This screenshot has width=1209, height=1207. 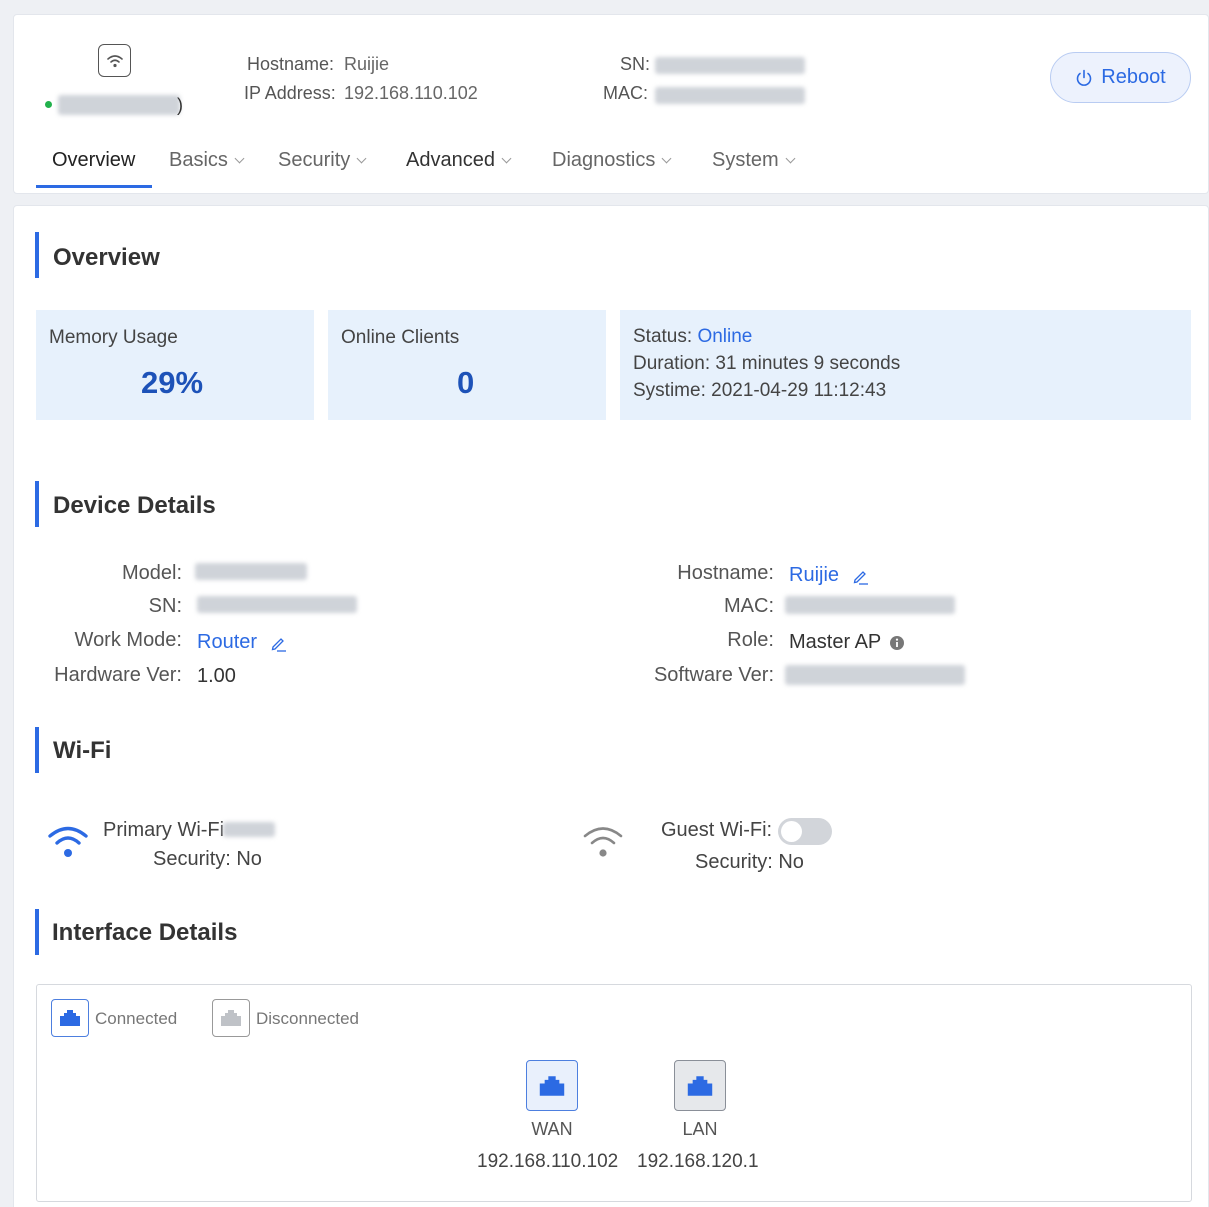 I want to click on guest-wifi-label: Guest Wi-Fi:, so click(x=717, y=830).